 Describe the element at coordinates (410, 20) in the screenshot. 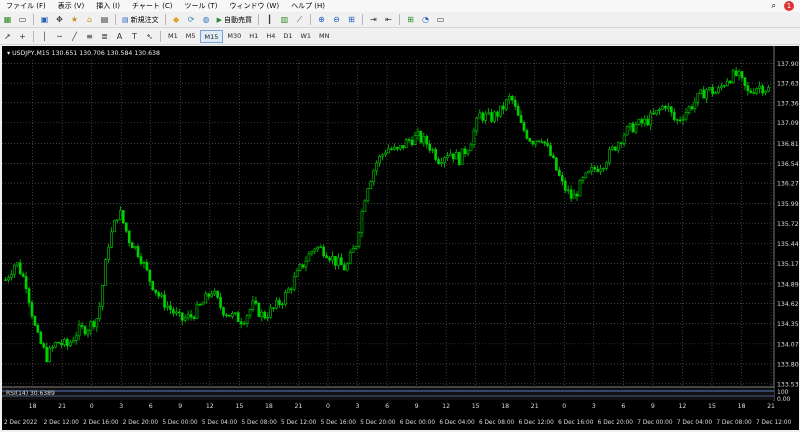

I see `indicators-icon: ⊞` at that location.